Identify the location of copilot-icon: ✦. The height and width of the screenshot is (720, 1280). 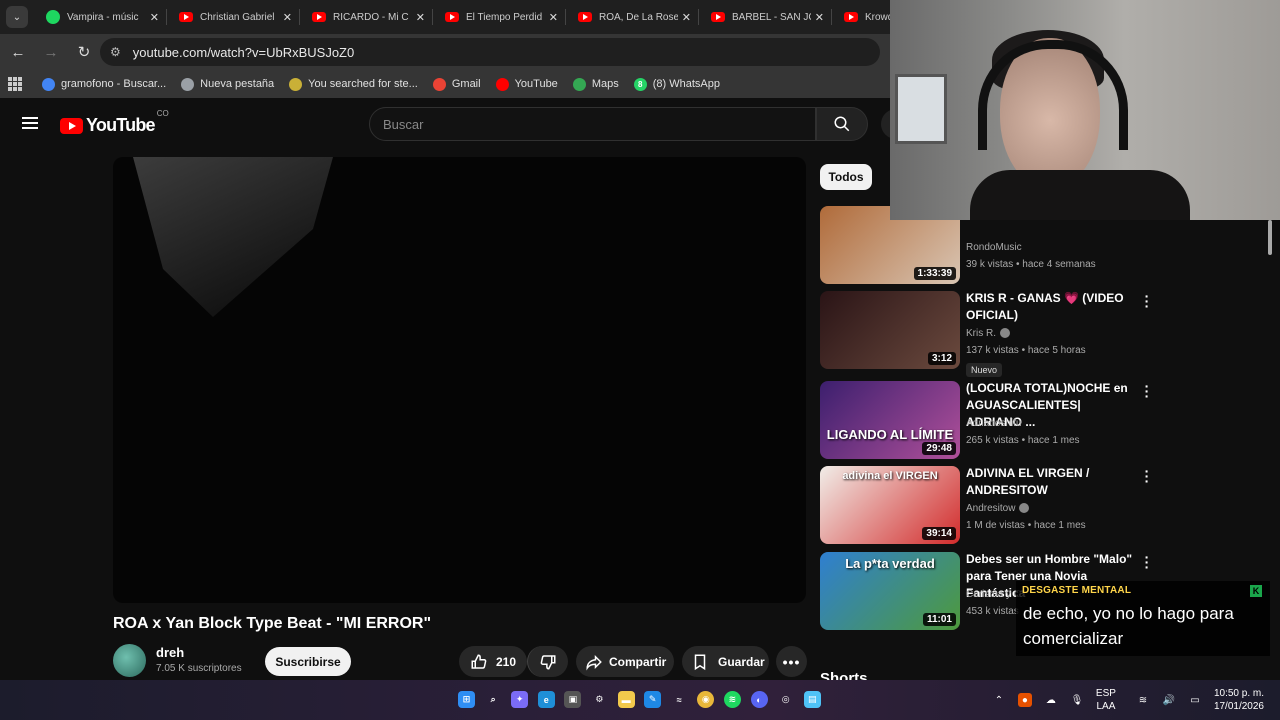
(520, 699).